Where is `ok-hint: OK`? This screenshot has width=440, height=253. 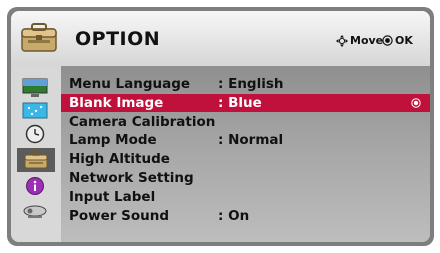
ok-hint: OK is located at coordinates (397, 40).